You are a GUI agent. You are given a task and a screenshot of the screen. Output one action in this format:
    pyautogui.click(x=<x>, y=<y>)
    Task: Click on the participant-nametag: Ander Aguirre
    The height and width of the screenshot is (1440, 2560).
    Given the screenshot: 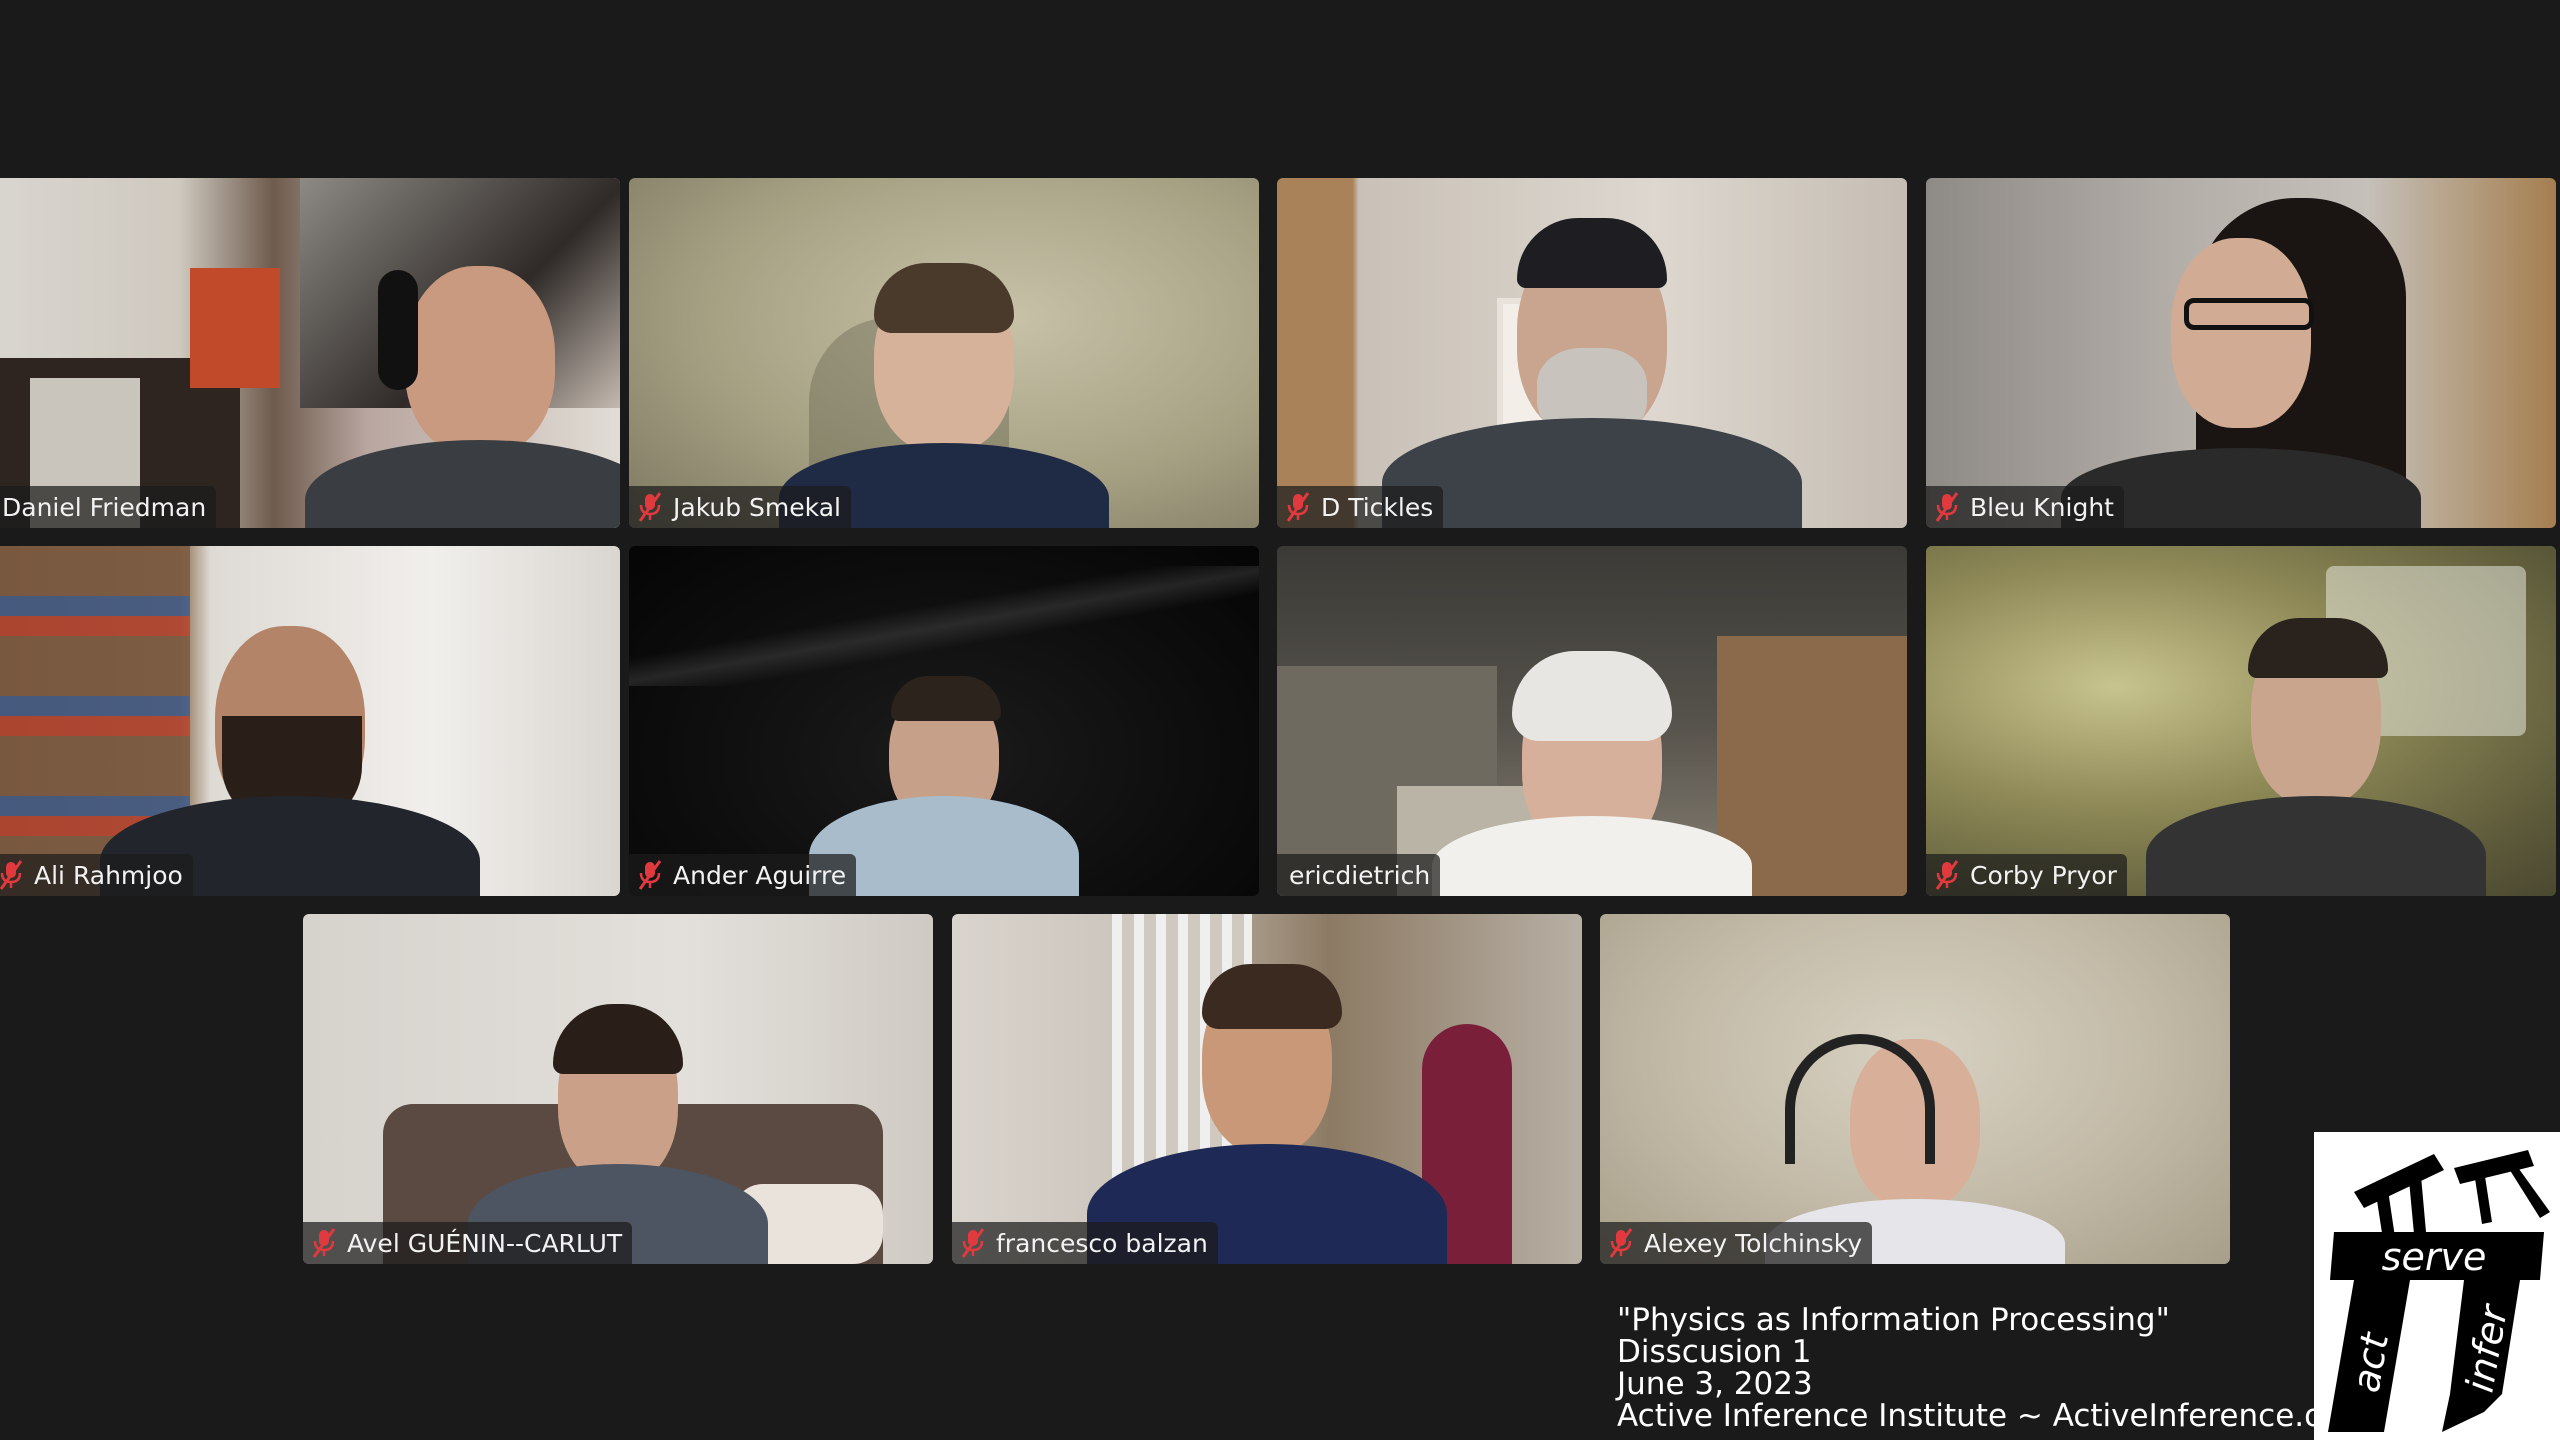 What is the action you would take?
    pyautogui.click(x=743, y=875)
    